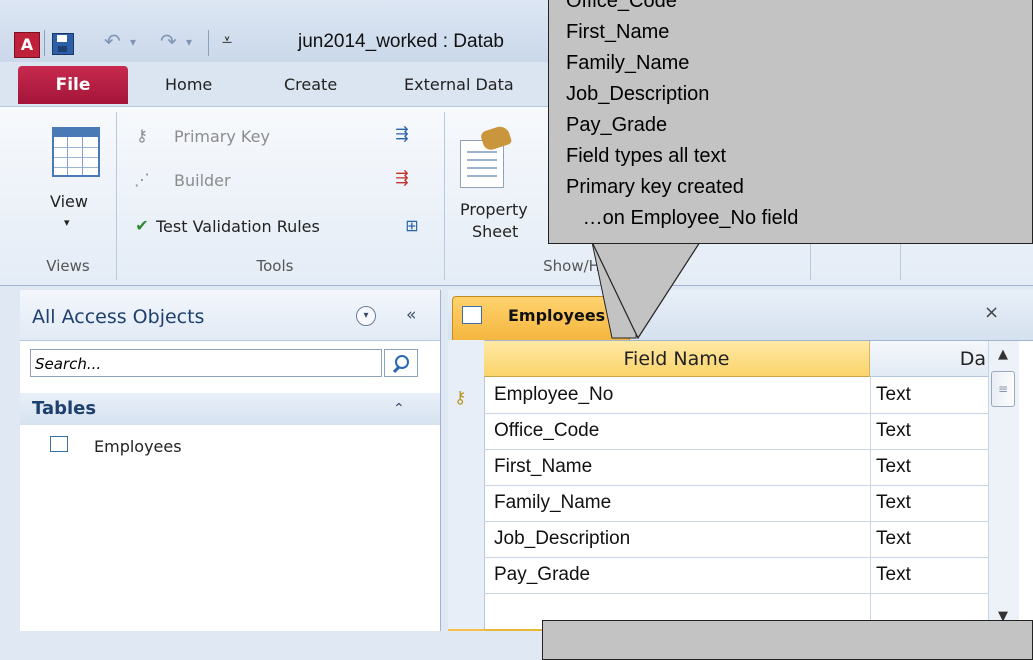 The image size is (1033, 660). I want to click on insert-rows-icon: ⇶, so click(402, 134).